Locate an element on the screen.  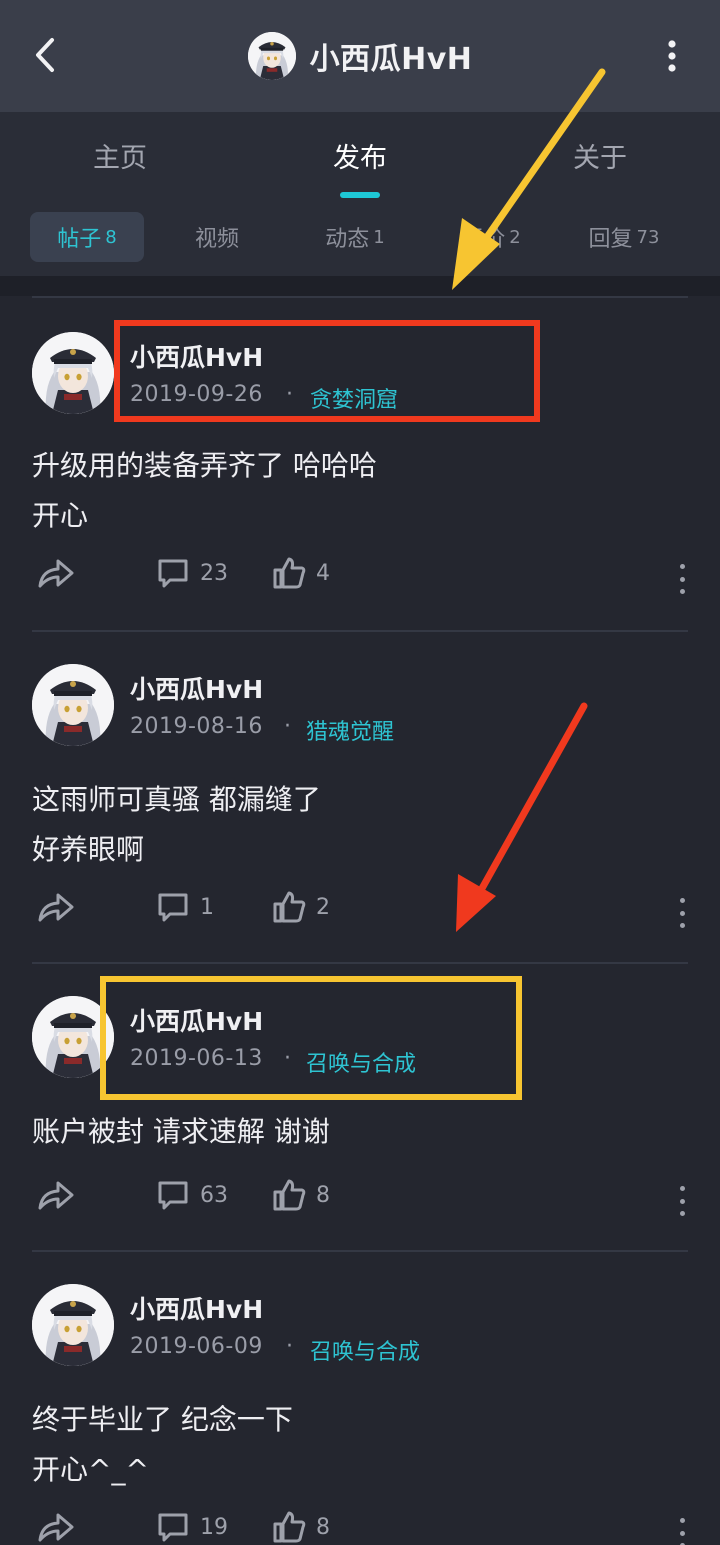
sub-tab-bar: 帖子 8 视频 动态 1 评价 2 回复 73 is located at coordinates (360, 237).